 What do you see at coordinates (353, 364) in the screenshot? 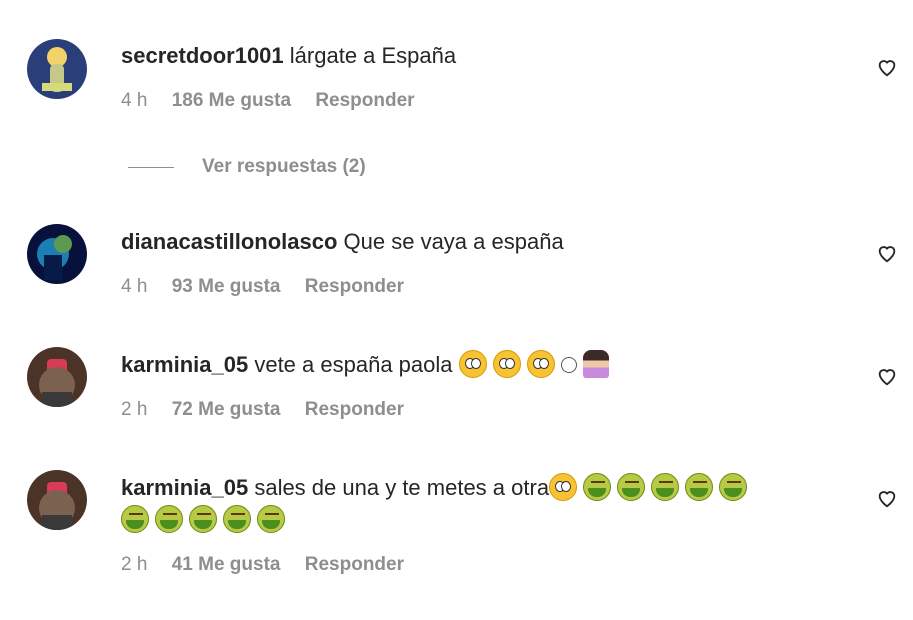
I see `comment-body: vete a españa paola` at bounding box center [353, 364].